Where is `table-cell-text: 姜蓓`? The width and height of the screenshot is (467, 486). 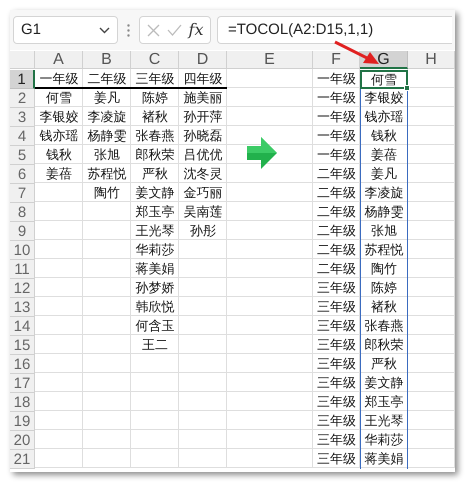 table-cell-text: 姜蓓 is located at coordinates (59, 174).